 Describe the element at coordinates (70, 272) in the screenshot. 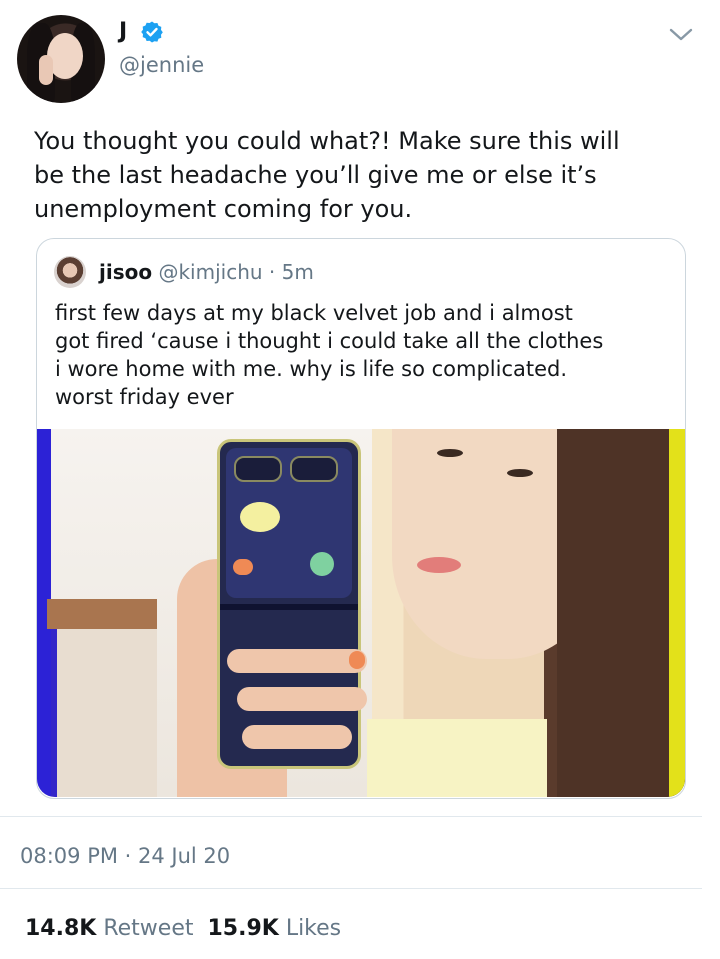

I see `quoted-author-avatar` at that location.